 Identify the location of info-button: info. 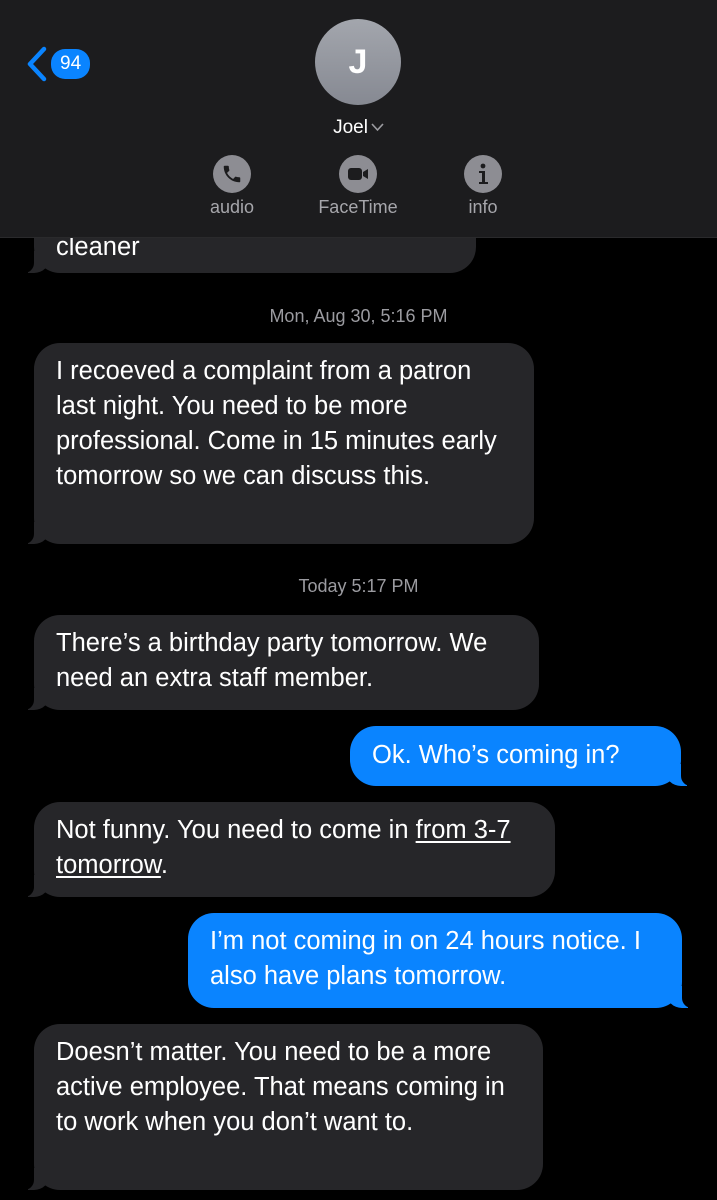
(483, 186).